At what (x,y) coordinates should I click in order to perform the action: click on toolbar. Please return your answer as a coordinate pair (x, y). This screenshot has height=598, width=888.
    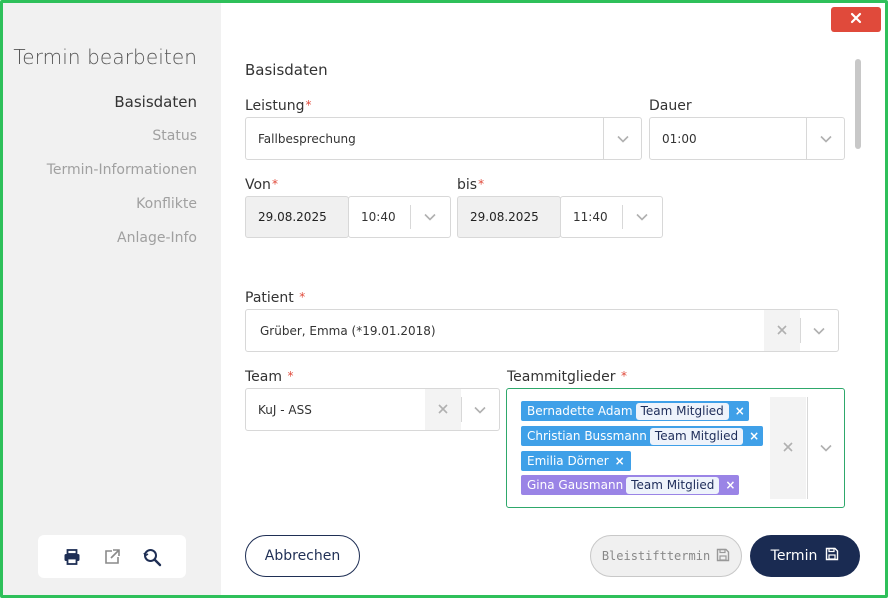
    Looking at the image, I should click on (112, 556).